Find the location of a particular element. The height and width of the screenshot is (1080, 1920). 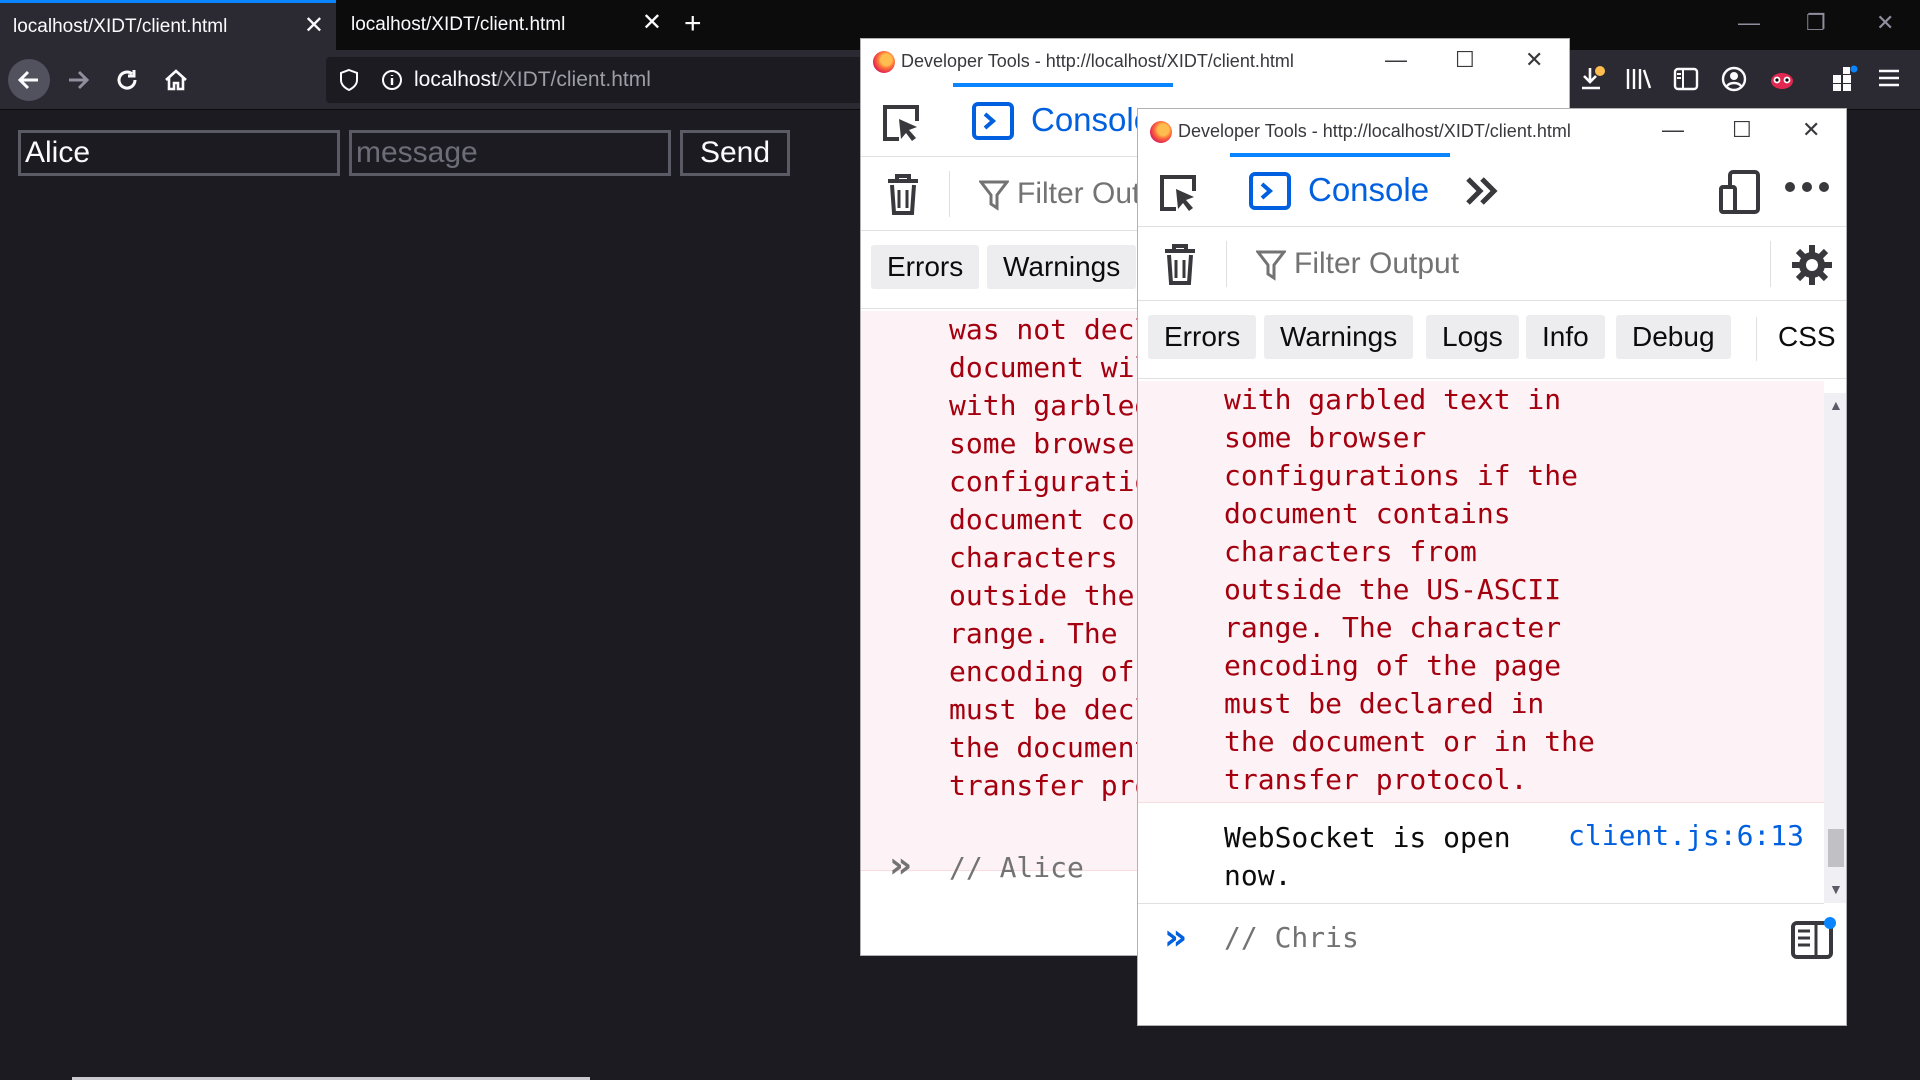

filter-logs-button: Logs is located at coordinates (1472, 337).